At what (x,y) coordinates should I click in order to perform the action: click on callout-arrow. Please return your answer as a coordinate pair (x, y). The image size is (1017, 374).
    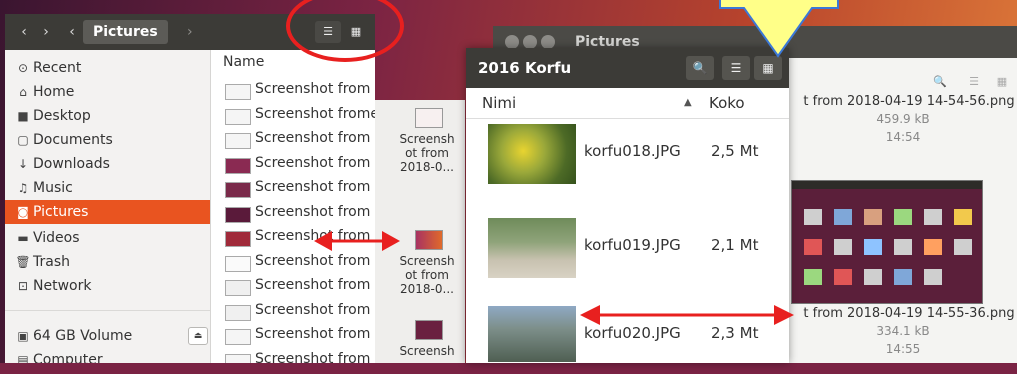
    Looking at the image, I should click on (779, 29).